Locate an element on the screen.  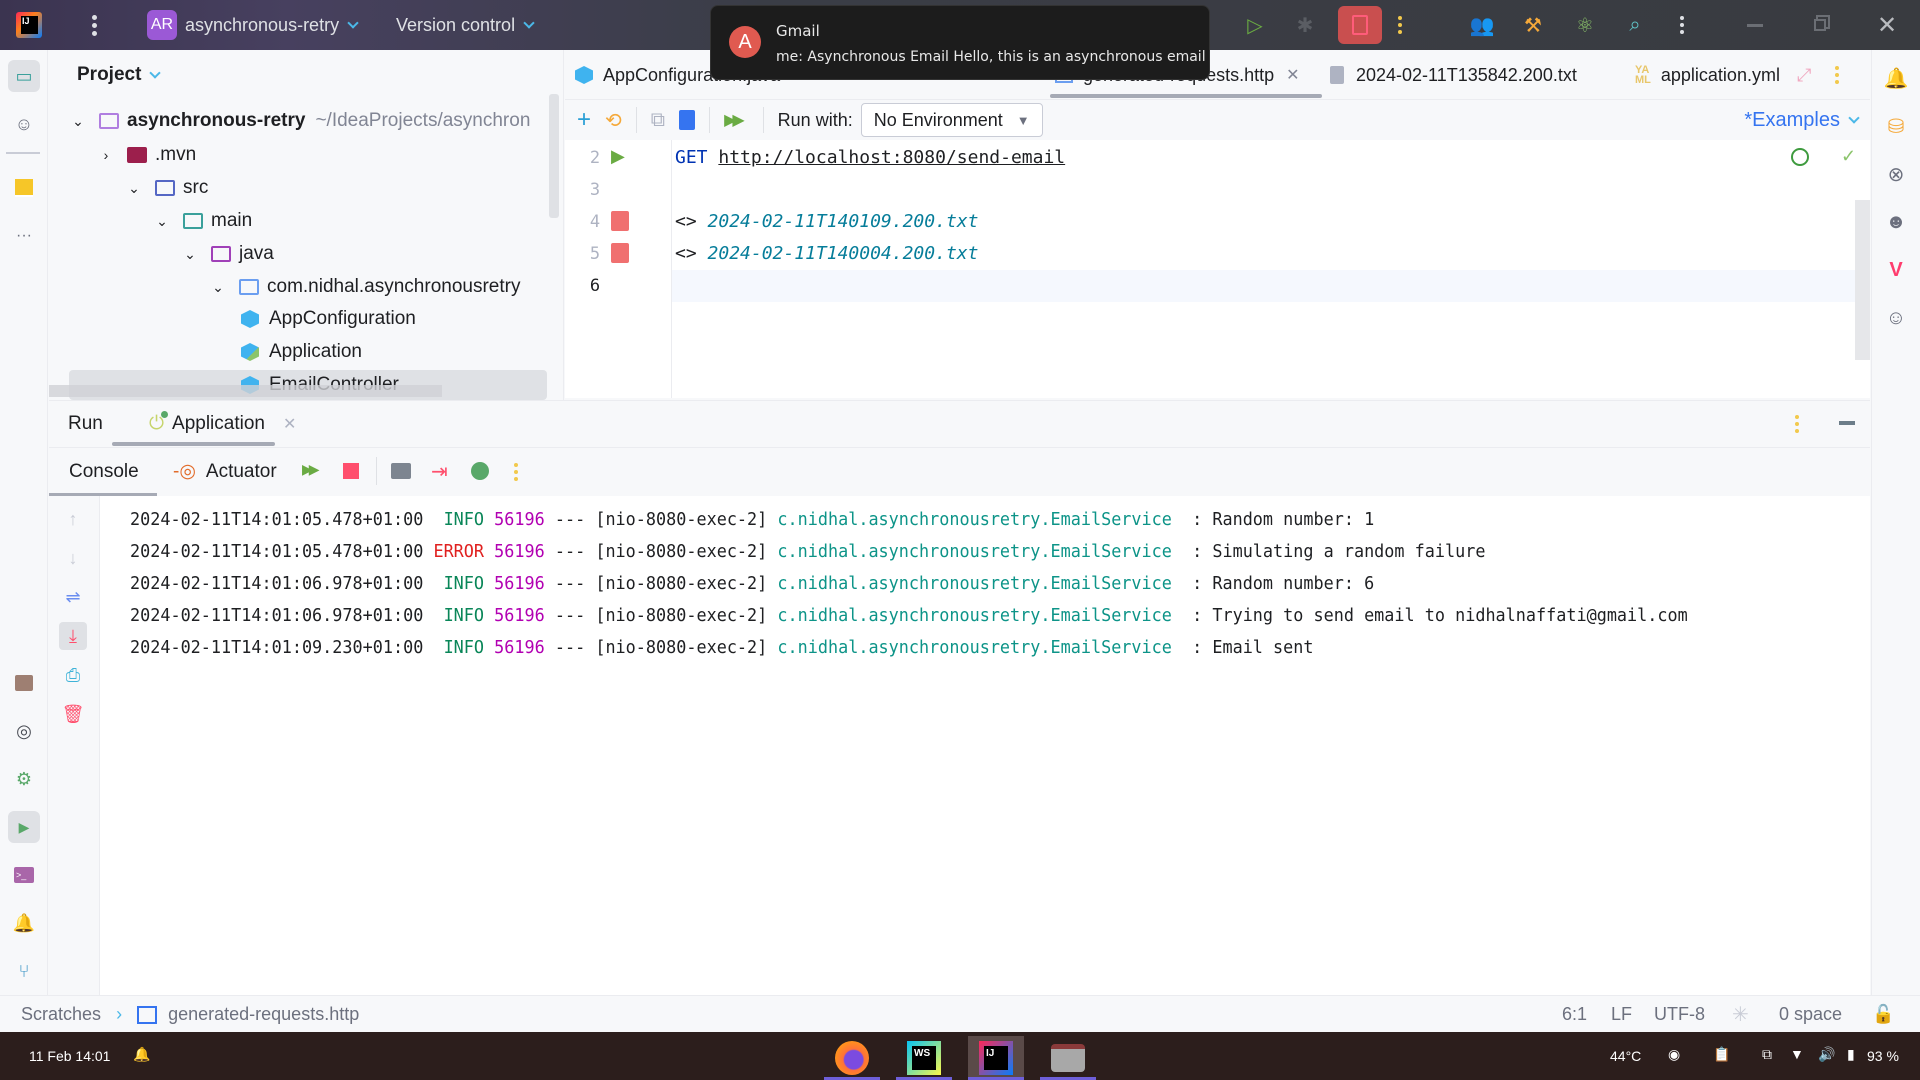
run-more-button is located at coordinates (1400, 25).